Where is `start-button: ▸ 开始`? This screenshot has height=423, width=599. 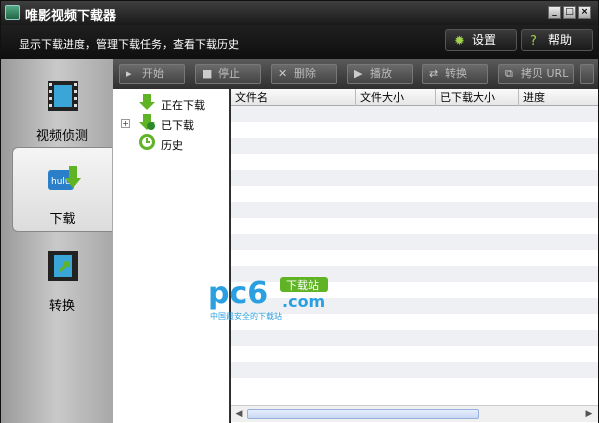
start-button: ▸ 开始 is located at coordinates (152, 74).